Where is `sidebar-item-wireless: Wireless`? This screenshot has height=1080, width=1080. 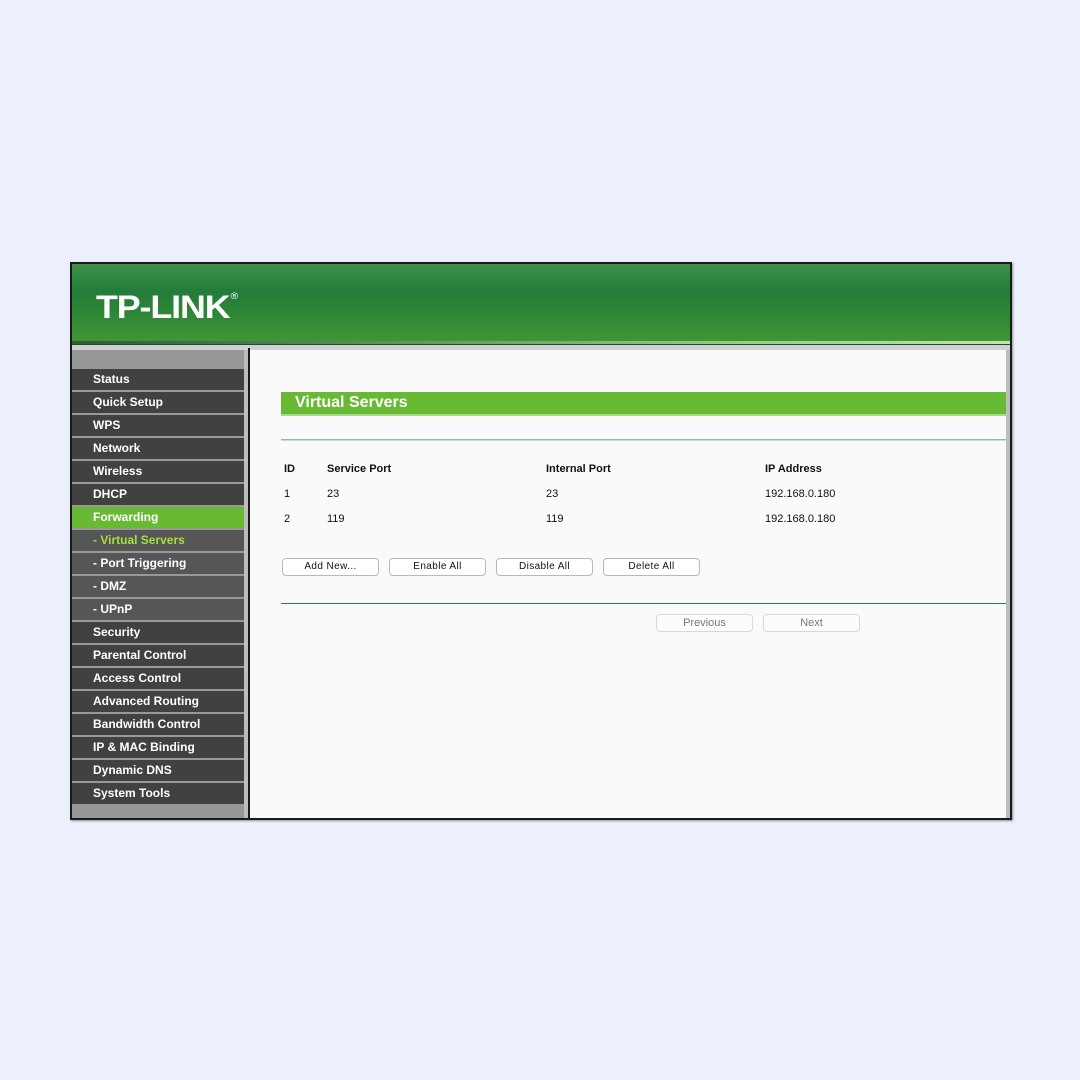 sidebar-item-wireless: Wireless is located at coordinates (158, 471).